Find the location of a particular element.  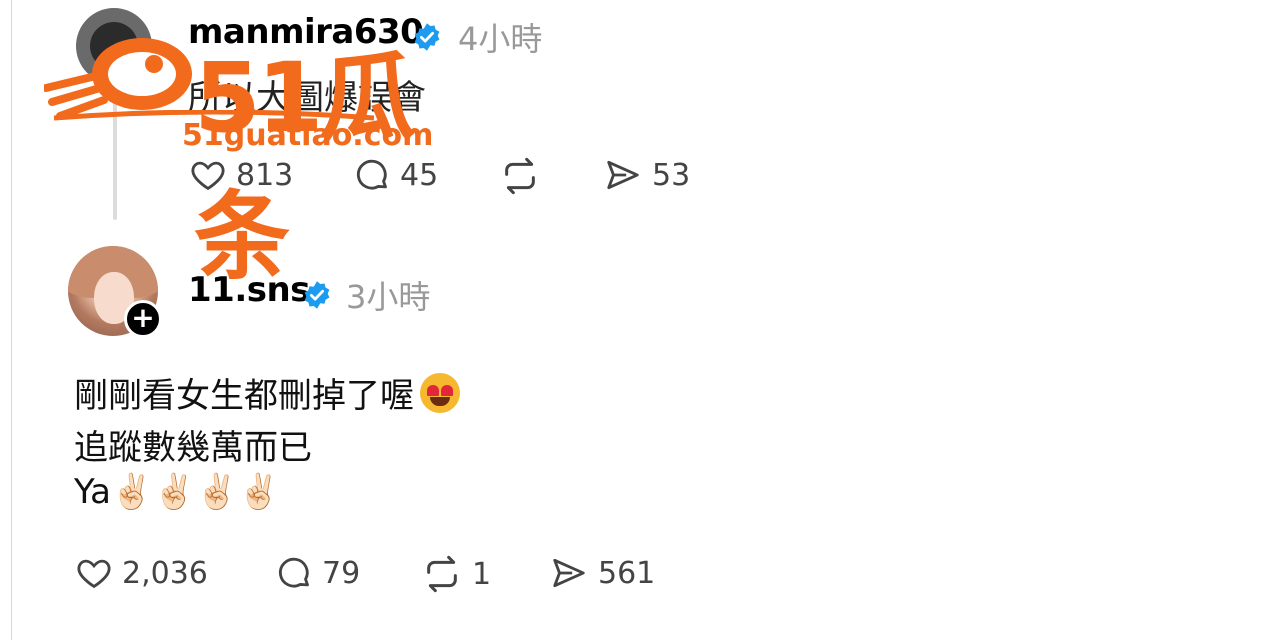

share-count: 561 is located at coordinates (627, 573).